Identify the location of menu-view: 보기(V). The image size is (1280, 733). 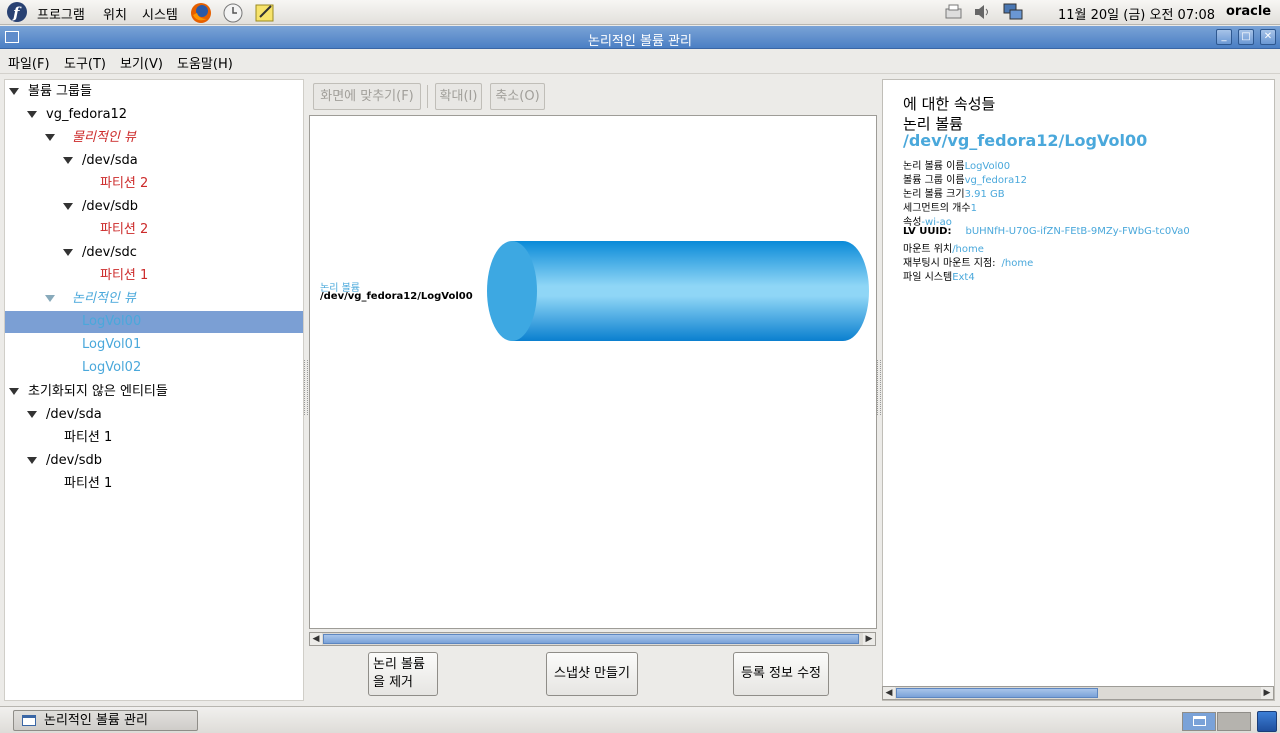
(141, 62).